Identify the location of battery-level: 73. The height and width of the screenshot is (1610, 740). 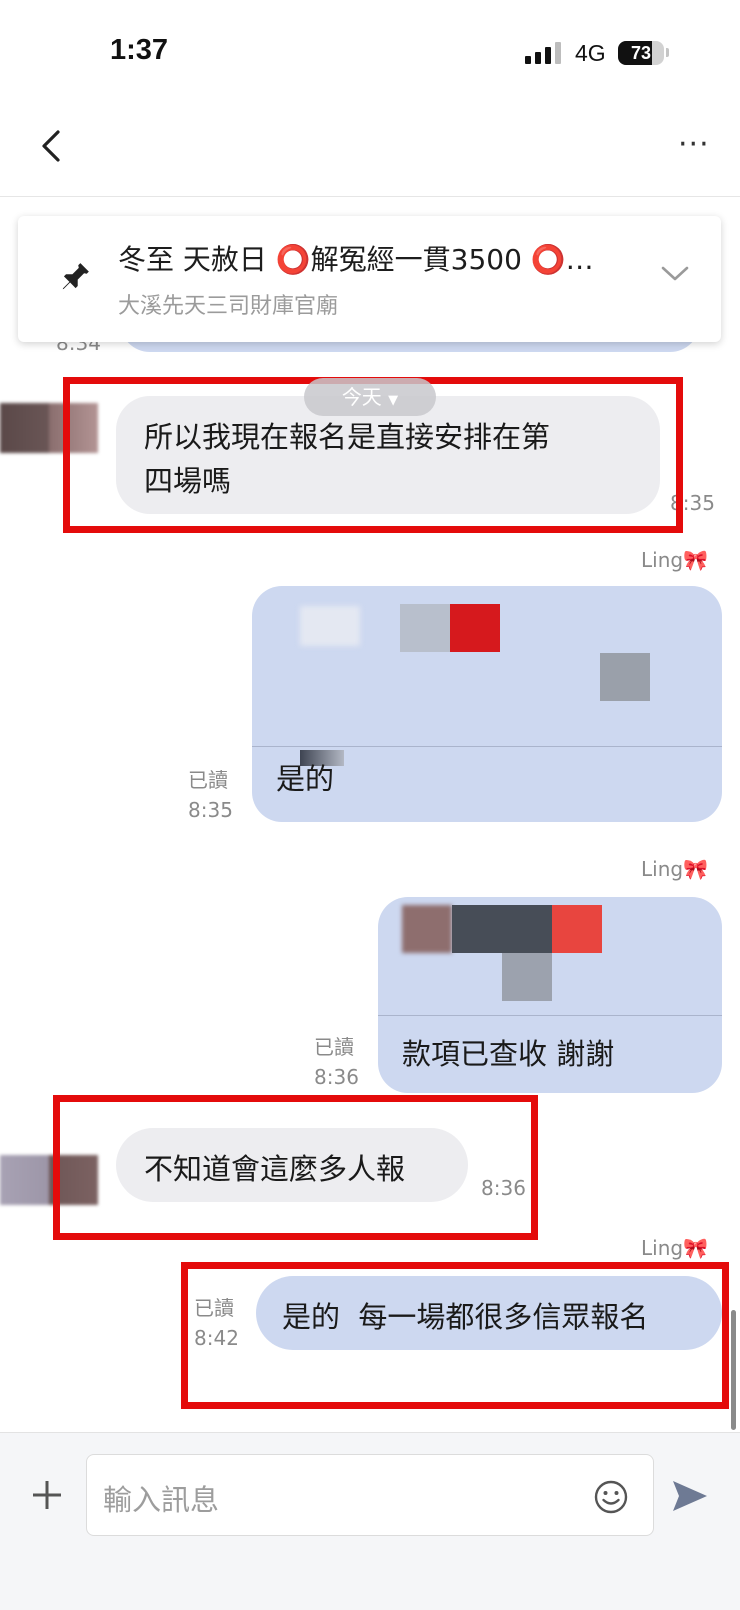
(641, 53).